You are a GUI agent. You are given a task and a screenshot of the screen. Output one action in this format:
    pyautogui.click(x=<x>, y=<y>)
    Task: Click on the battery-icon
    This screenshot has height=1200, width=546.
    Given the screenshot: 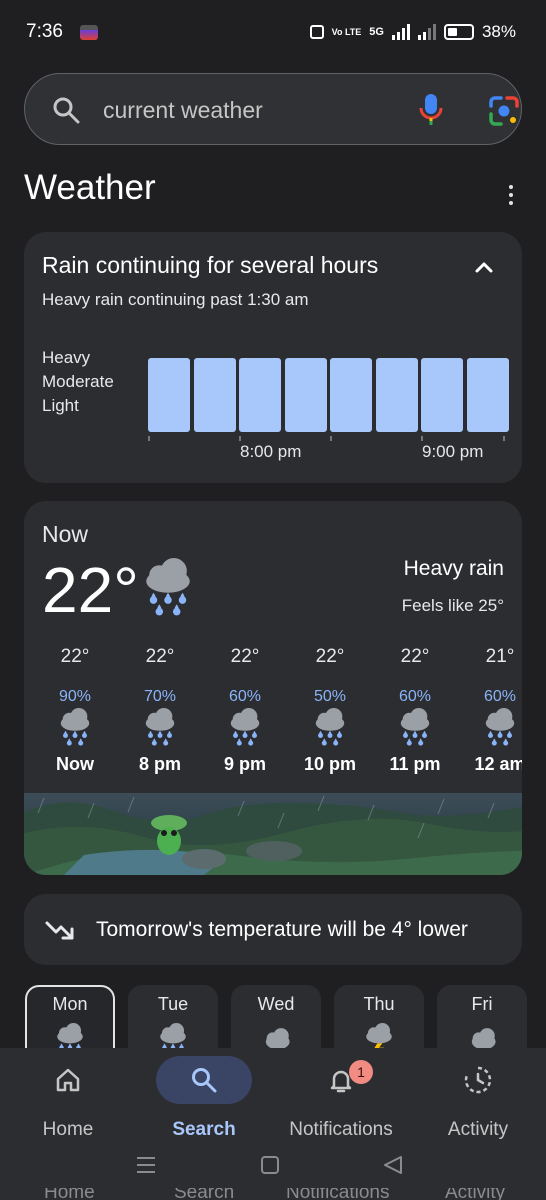 What is the action you would take?
    pyautogui.click(x=458, y=32)
    